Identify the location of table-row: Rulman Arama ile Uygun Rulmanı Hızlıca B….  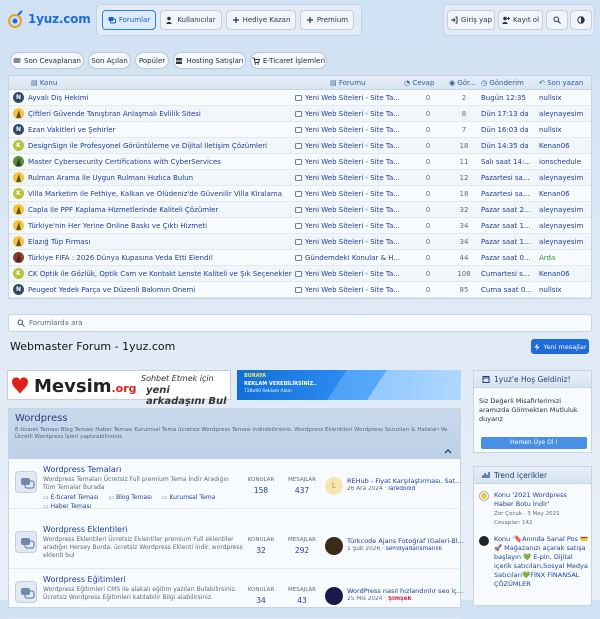
(300, 178).